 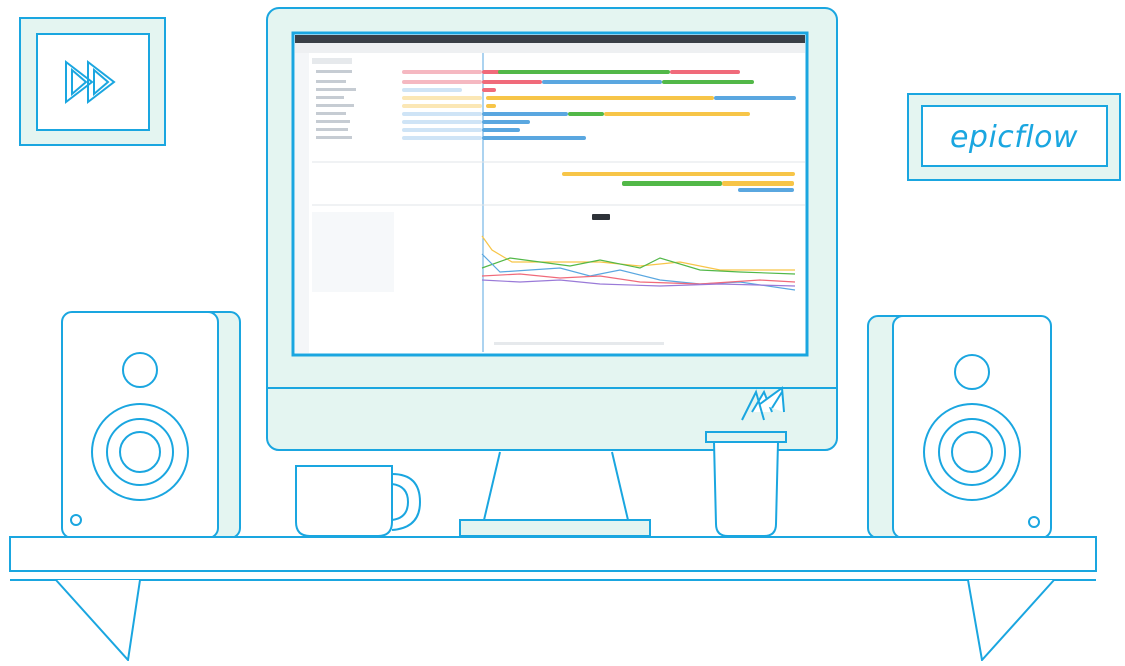 I want to click on mac-menu-bar, so click(x=550, y=39).